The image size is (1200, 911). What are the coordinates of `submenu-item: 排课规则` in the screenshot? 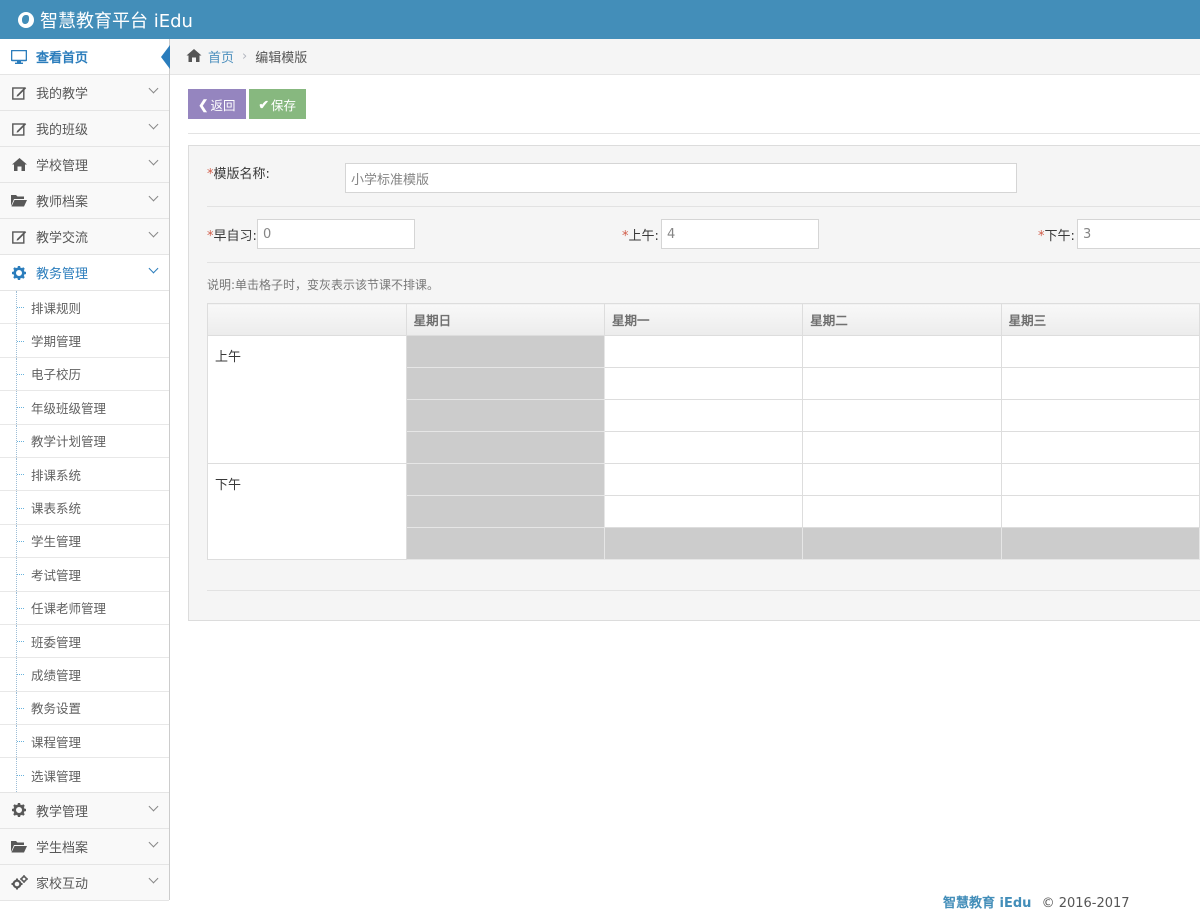 It's located at (84, 308).